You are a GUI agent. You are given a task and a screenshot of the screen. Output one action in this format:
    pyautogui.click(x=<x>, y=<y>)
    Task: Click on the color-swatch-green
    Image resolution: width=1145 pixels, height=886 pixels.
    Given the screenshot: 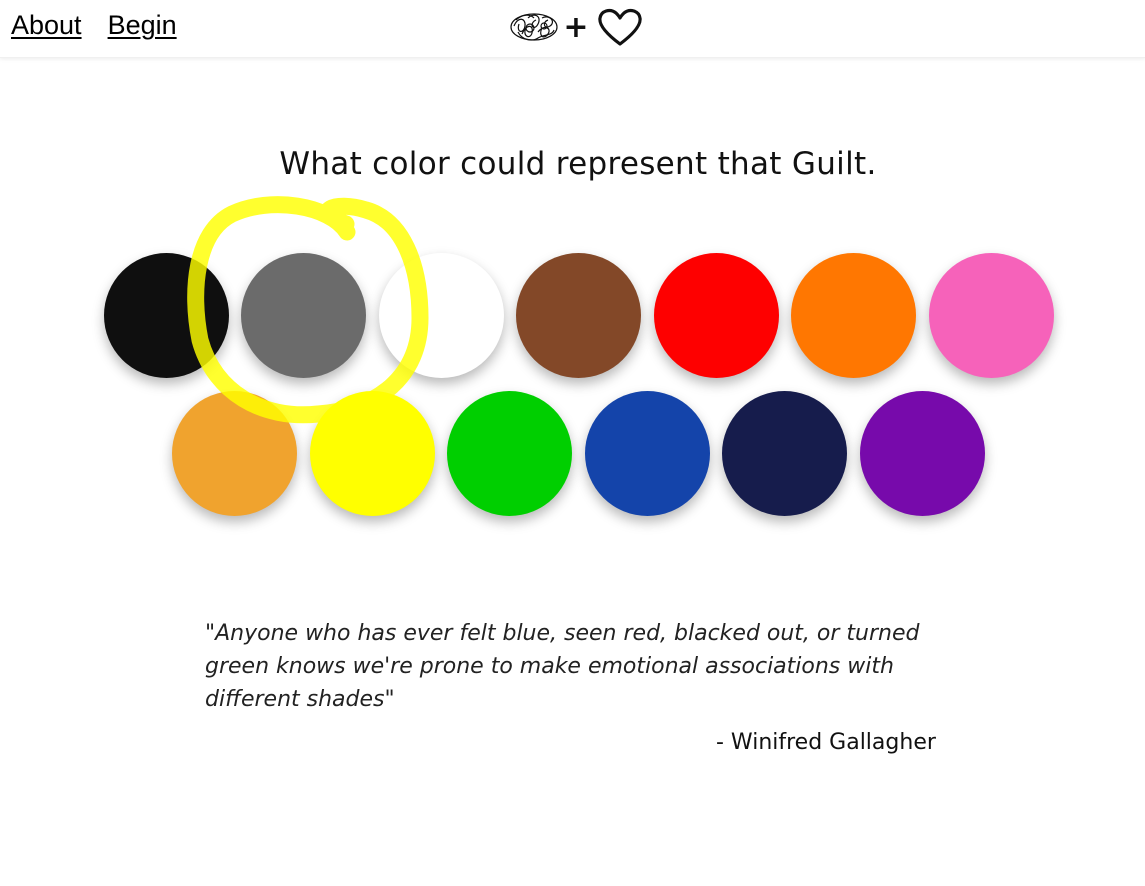 What is the action you would take?
    pyautogui.click(x=509, y=453)
    